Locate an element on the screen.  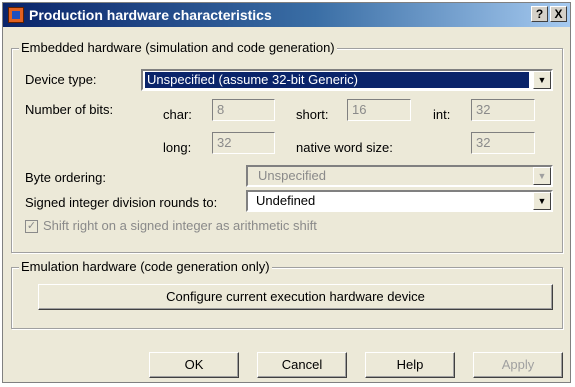
division-rounding-select: Undefined ▼ is located at coordinates (399, 201).